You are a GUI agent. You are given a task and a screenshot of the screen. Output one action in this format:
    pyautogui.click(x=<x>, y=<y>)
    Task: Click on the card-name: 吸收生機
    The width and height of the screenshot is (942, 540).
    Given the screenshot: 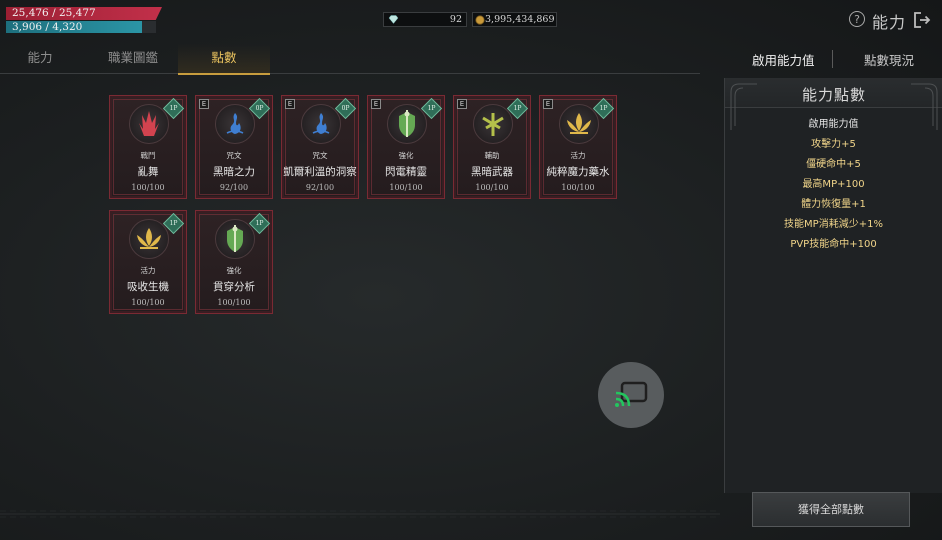 What is the action you would take?
    pyautogui.click(x=148, y=287)
    